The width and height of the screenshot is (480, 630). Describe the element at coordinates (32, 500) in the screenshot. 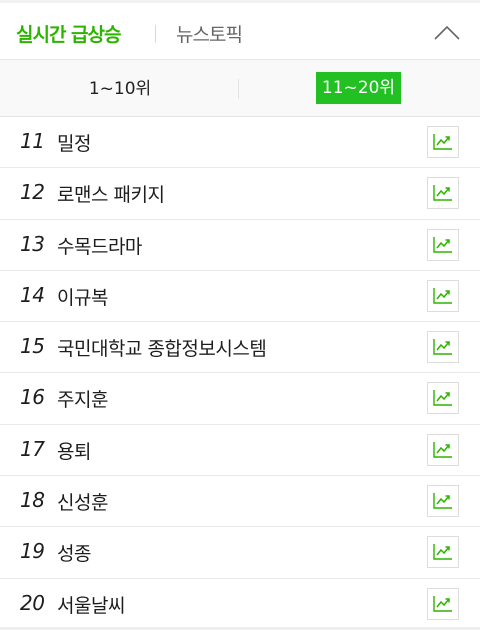

I see `rank-number: 18` at that location.